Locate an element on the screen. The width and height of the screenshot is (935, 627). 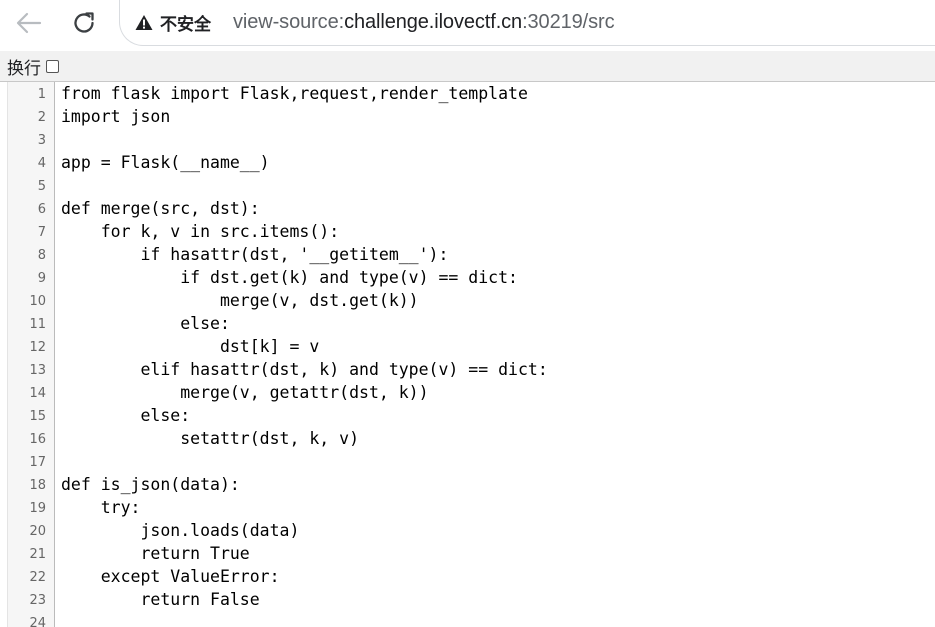
line-content: app = Flask(__name__) is located at coordinates (165, 162).